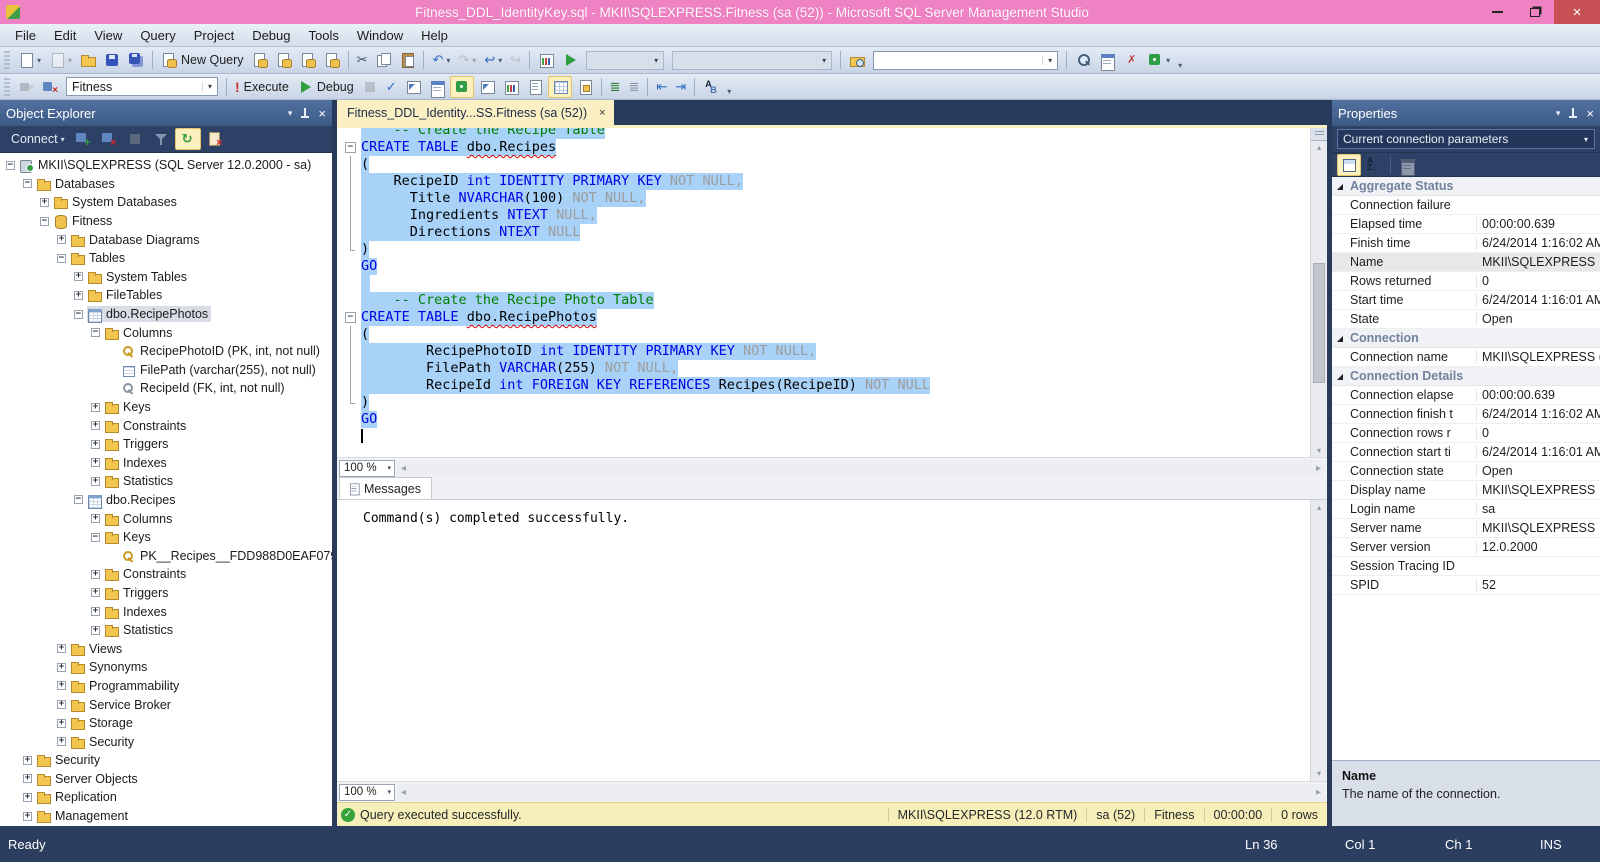 Image resolution: width=1600 pixels, height=862 pixels. I want to click on tree-item: RecipeId (FK, int, not null), so click(166, 388).